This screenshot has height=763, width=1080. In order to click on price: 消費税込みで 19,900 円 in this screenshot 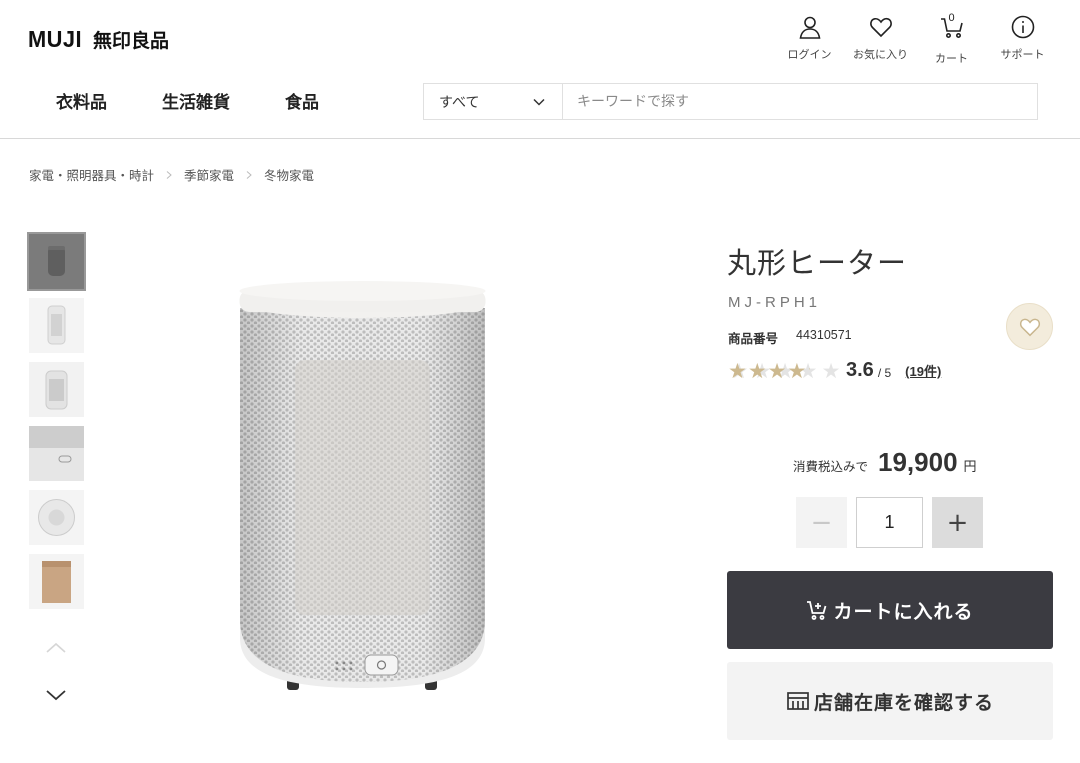, I will do `click(885, 462)`.